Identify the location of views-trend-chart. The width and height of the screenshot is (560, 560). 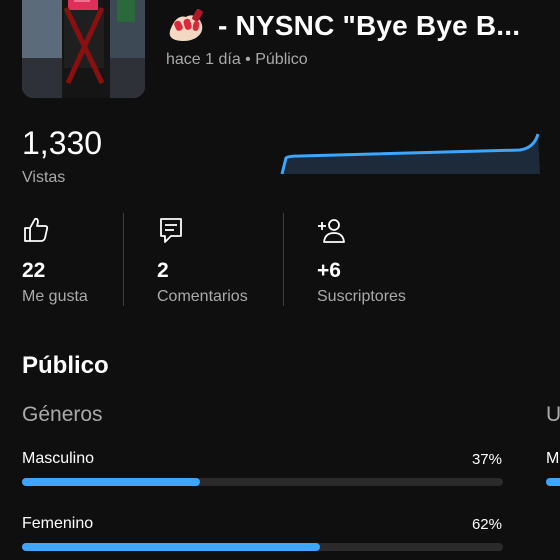
(410, 151).